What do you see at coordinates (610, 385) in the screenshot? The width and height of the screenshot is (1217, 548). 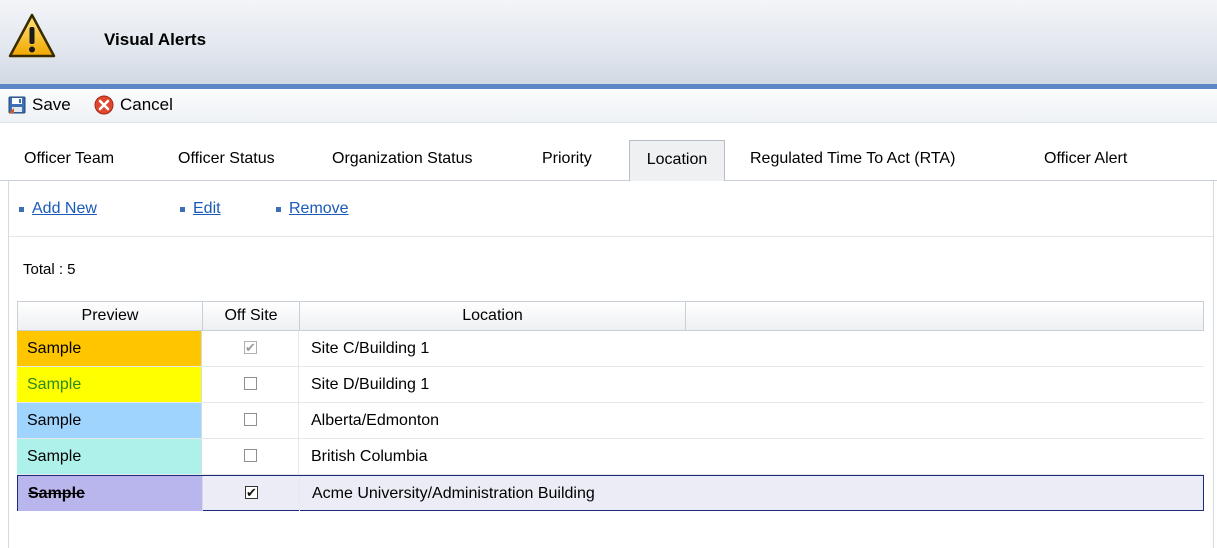 I see `table-row: Sample Site D/Building 1` at bounding box center [610, 385].